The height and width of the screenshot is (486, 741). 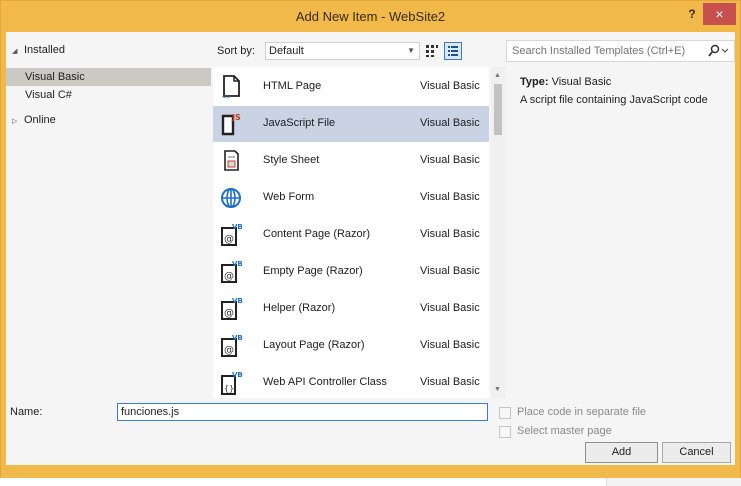 I want to click on search-icon, so click(x=718, y=51).